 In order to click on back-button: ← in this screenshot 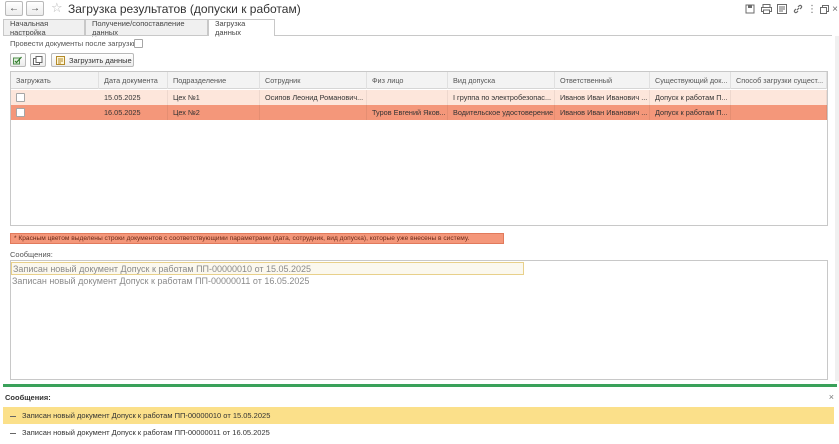, I will do `click(14, 8)`.